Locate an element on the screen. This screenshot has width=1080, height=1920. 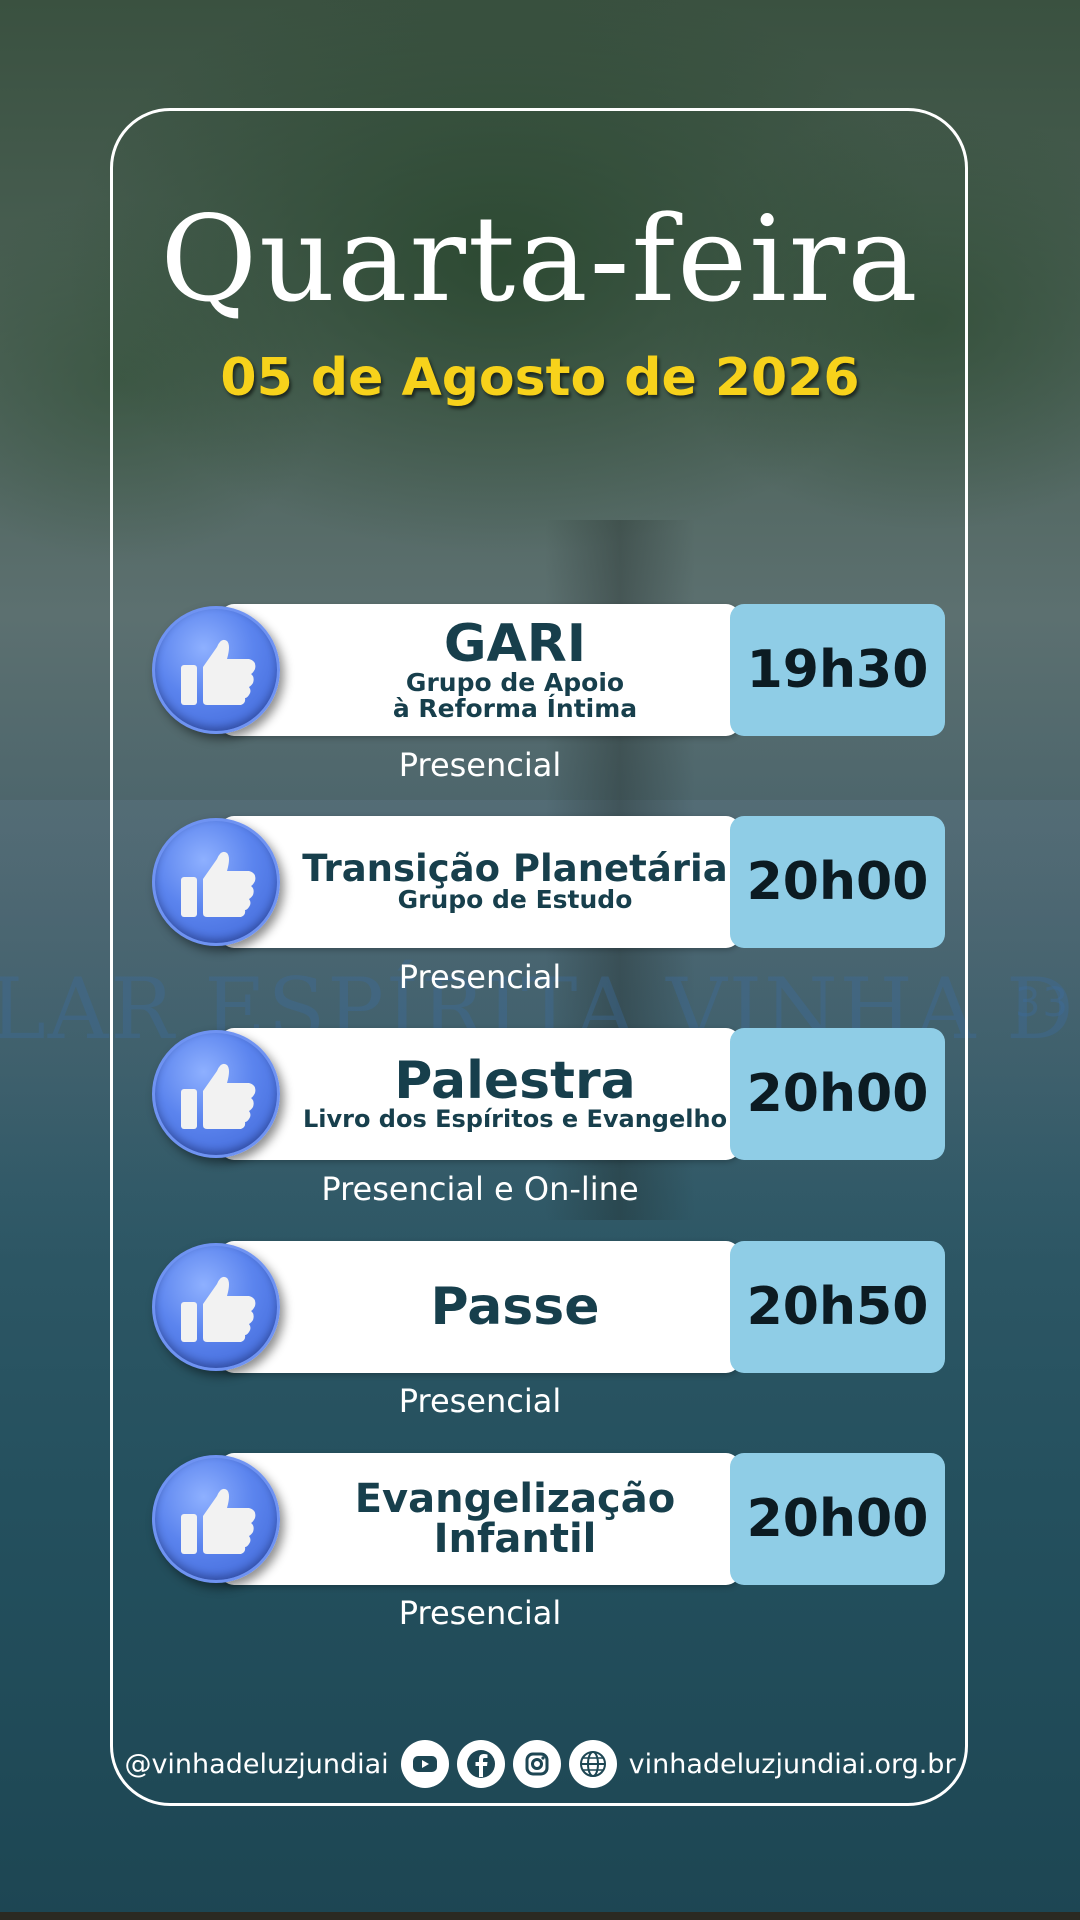
event-subtitle: Grupo de Estudo is located at coordinates (515, 900).